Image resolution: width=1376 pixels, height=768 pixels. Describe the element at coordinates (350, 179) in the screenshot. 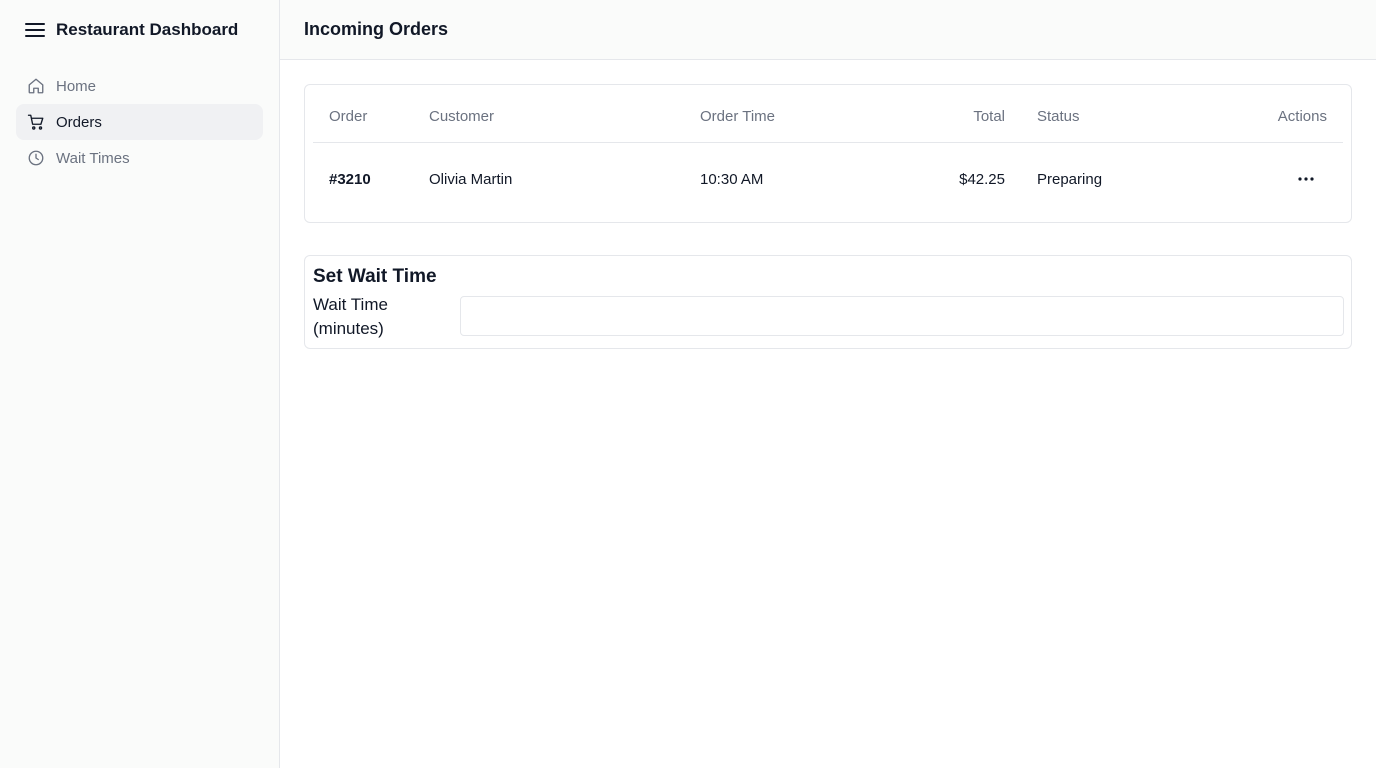

I see `order-id: #3210` at that location.